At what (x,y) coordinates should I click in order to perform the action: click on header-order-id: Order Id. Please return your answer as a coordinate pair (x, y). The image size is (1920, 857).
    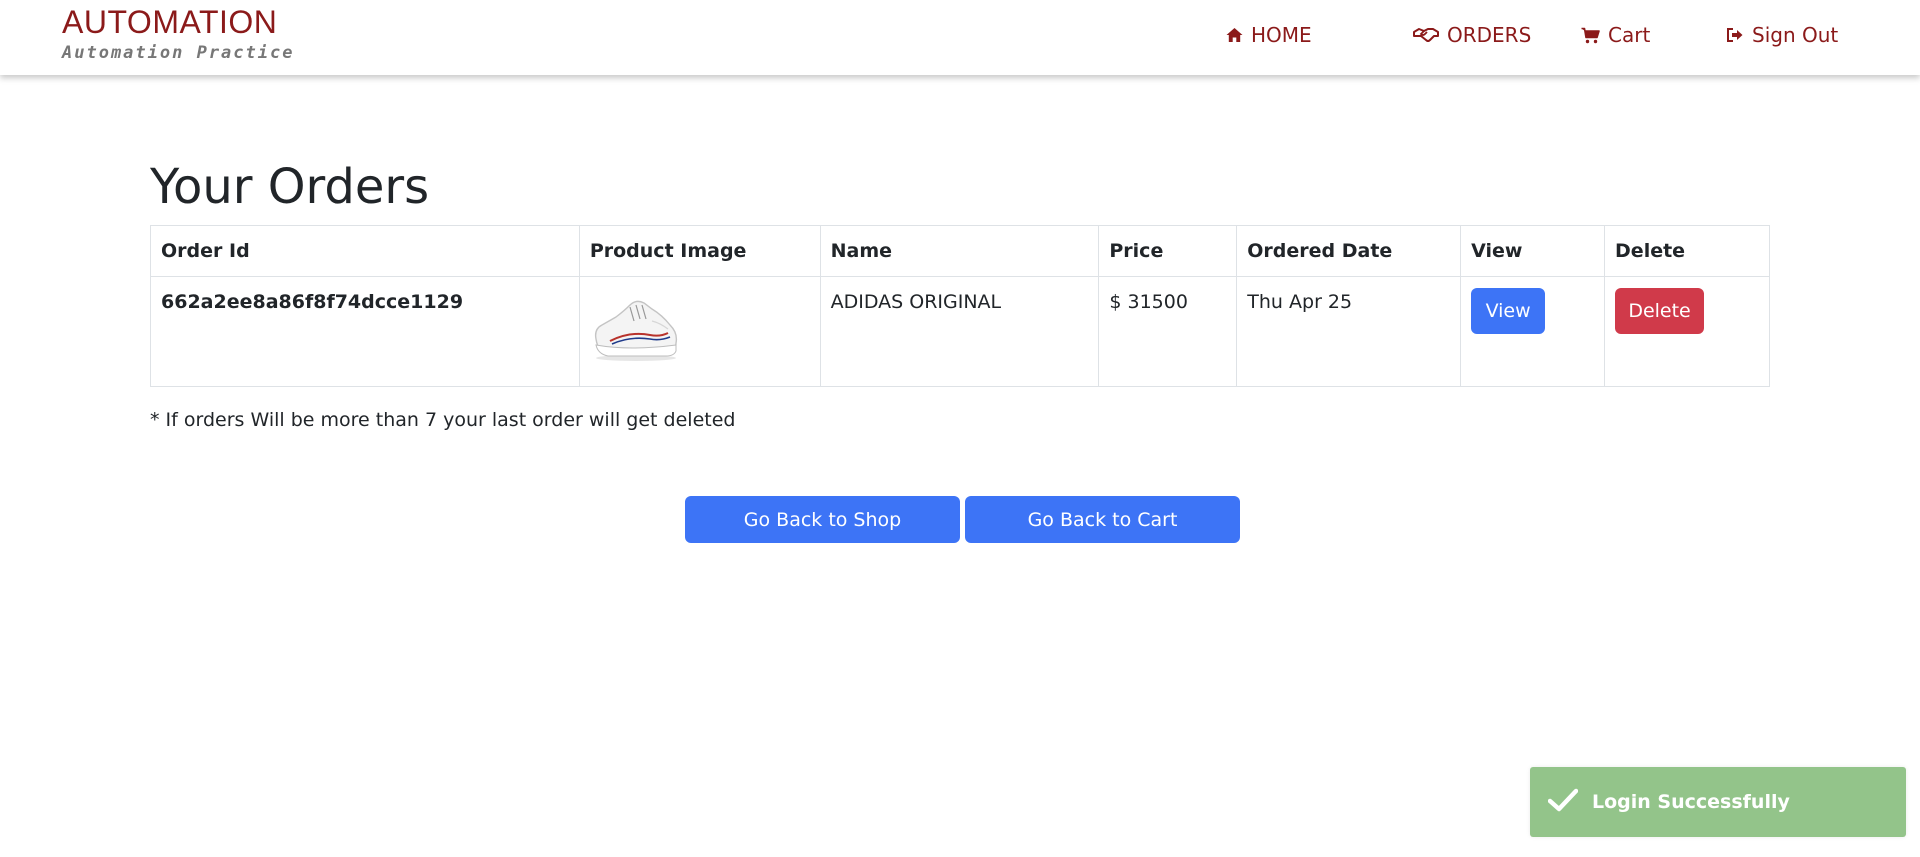
    Looking at the image, I should click on (365, 251).